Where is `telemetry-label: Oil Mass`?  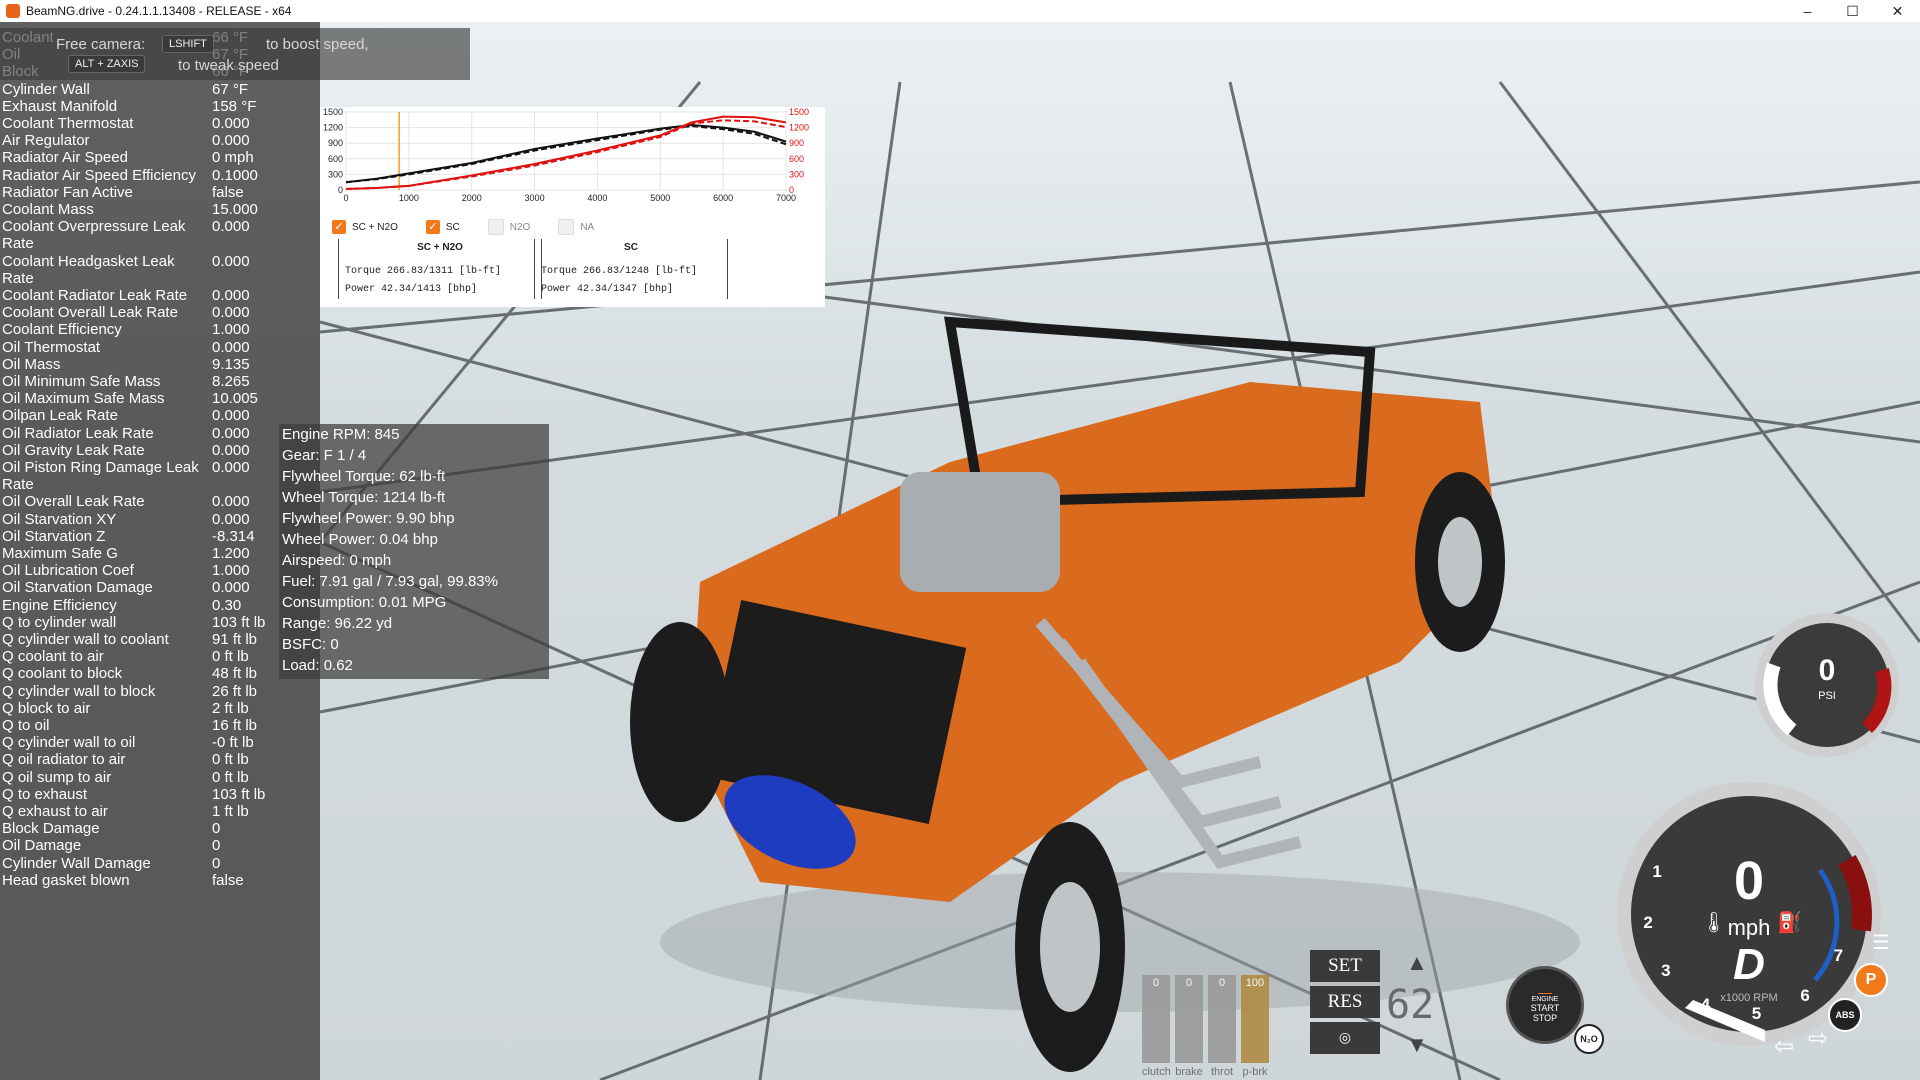
telemetry-label: Oil Mass is located at coordinates (31, 364).